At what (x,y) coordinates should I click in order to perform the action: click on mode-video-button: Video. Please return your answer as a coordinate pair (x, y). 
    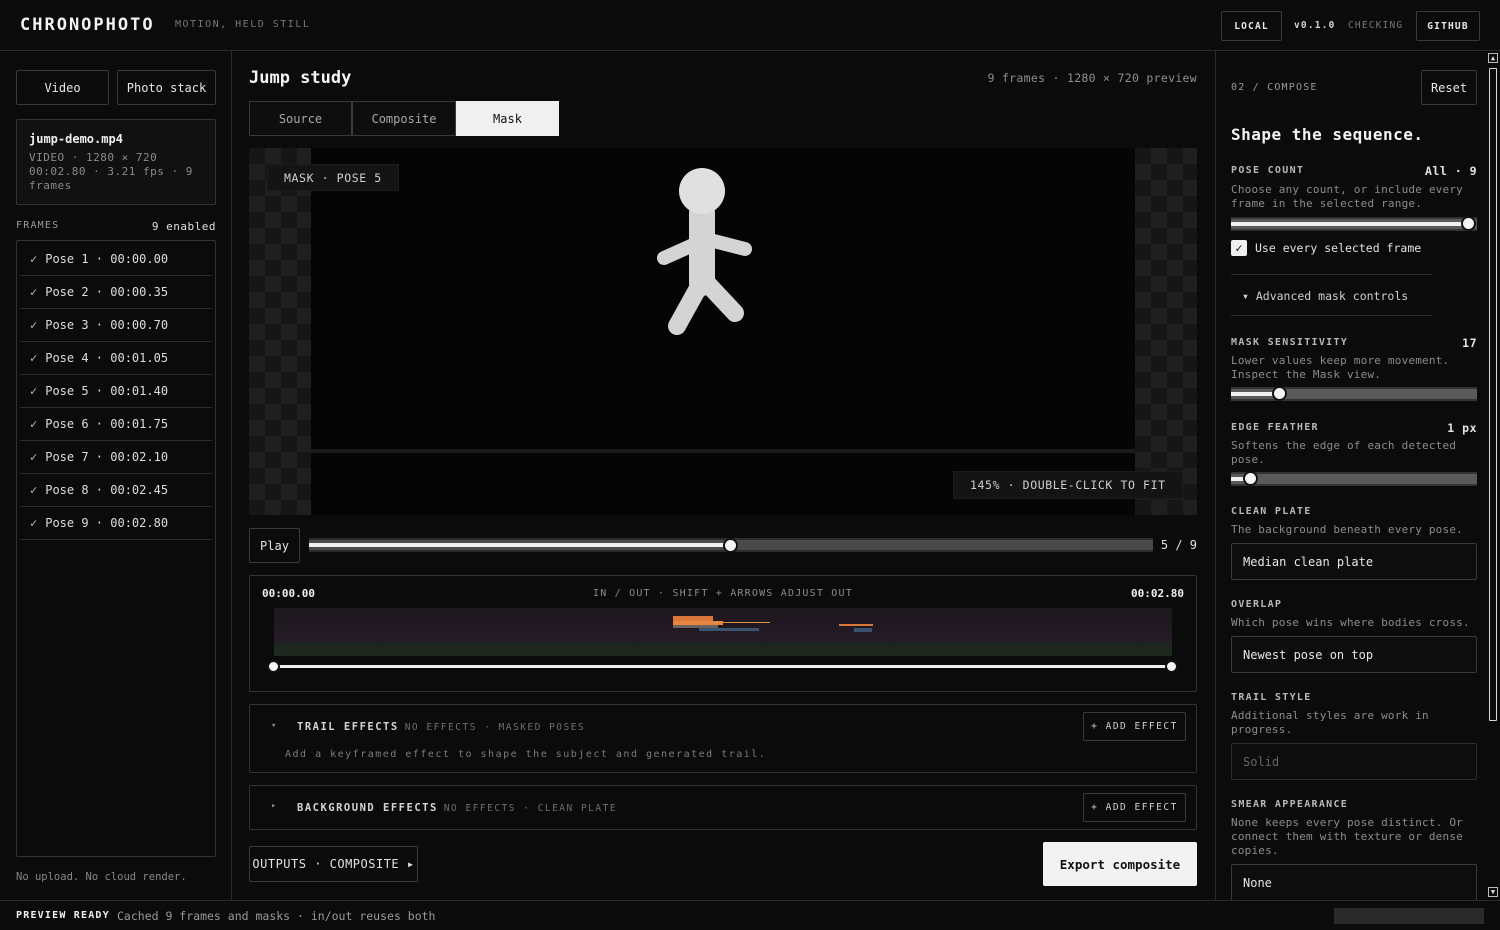
    Looking at the image, I should click on (62, 87).